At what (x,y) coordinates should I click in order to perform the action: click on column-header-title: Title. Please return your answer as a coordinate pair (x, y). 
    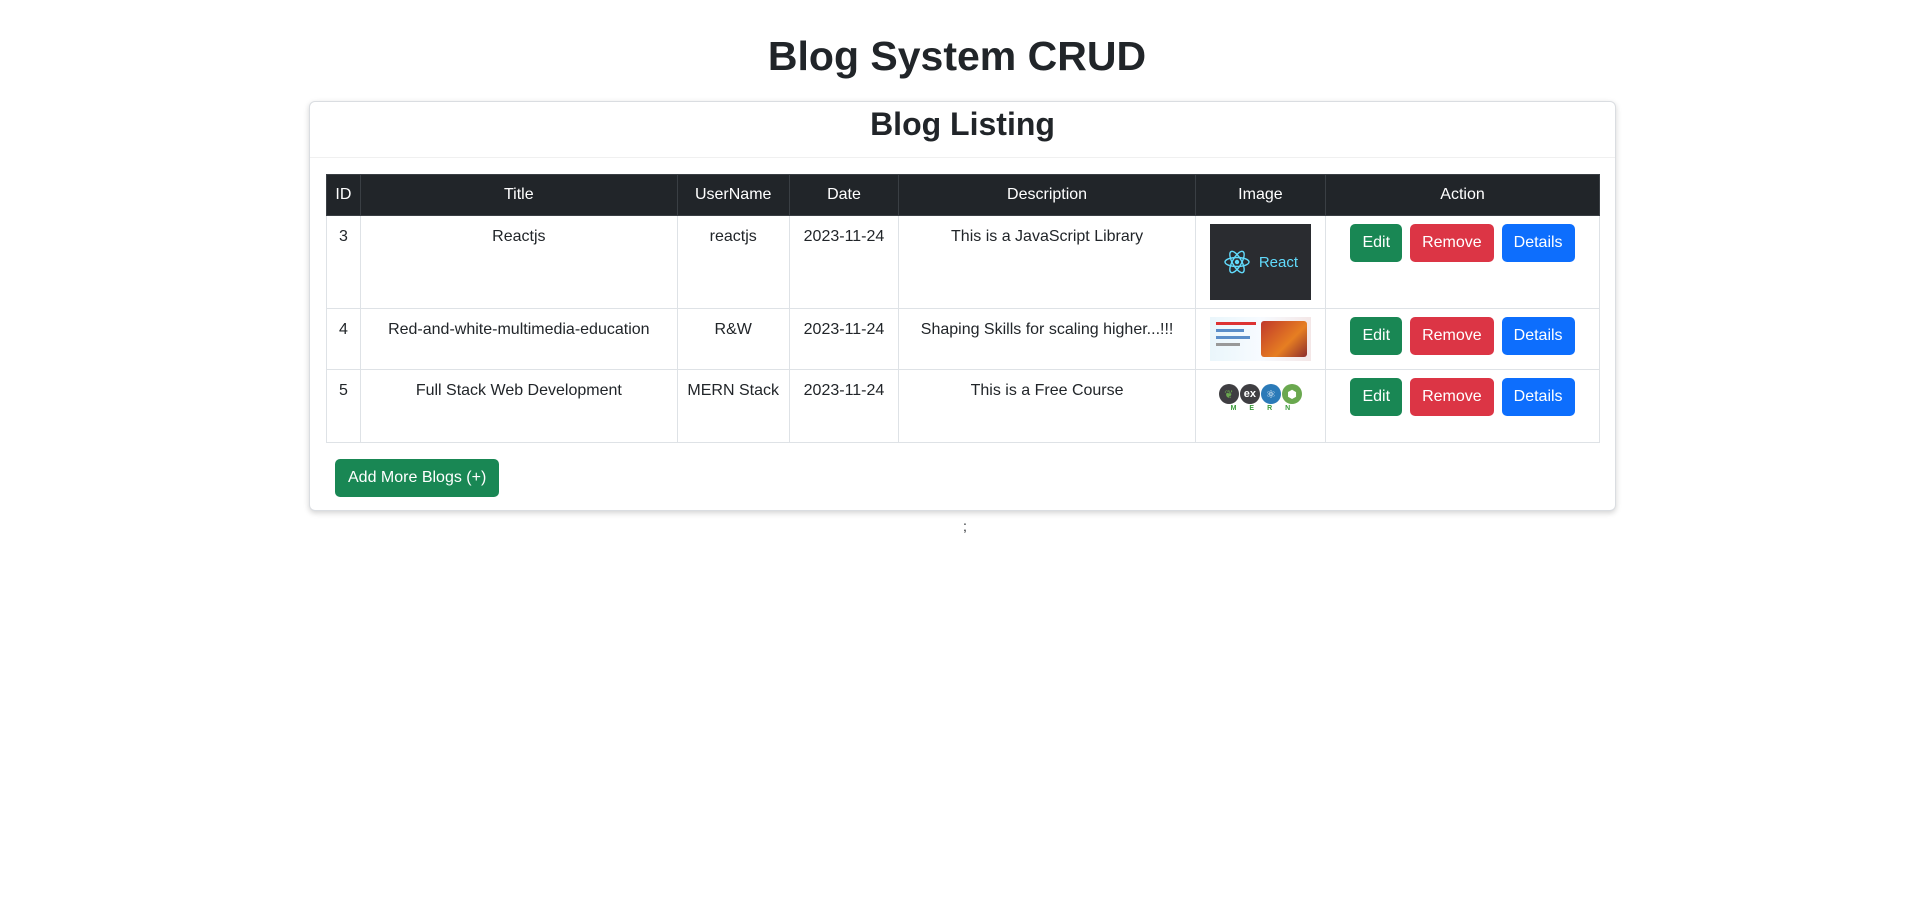
    Looking at the image, I should click on (518, 195).